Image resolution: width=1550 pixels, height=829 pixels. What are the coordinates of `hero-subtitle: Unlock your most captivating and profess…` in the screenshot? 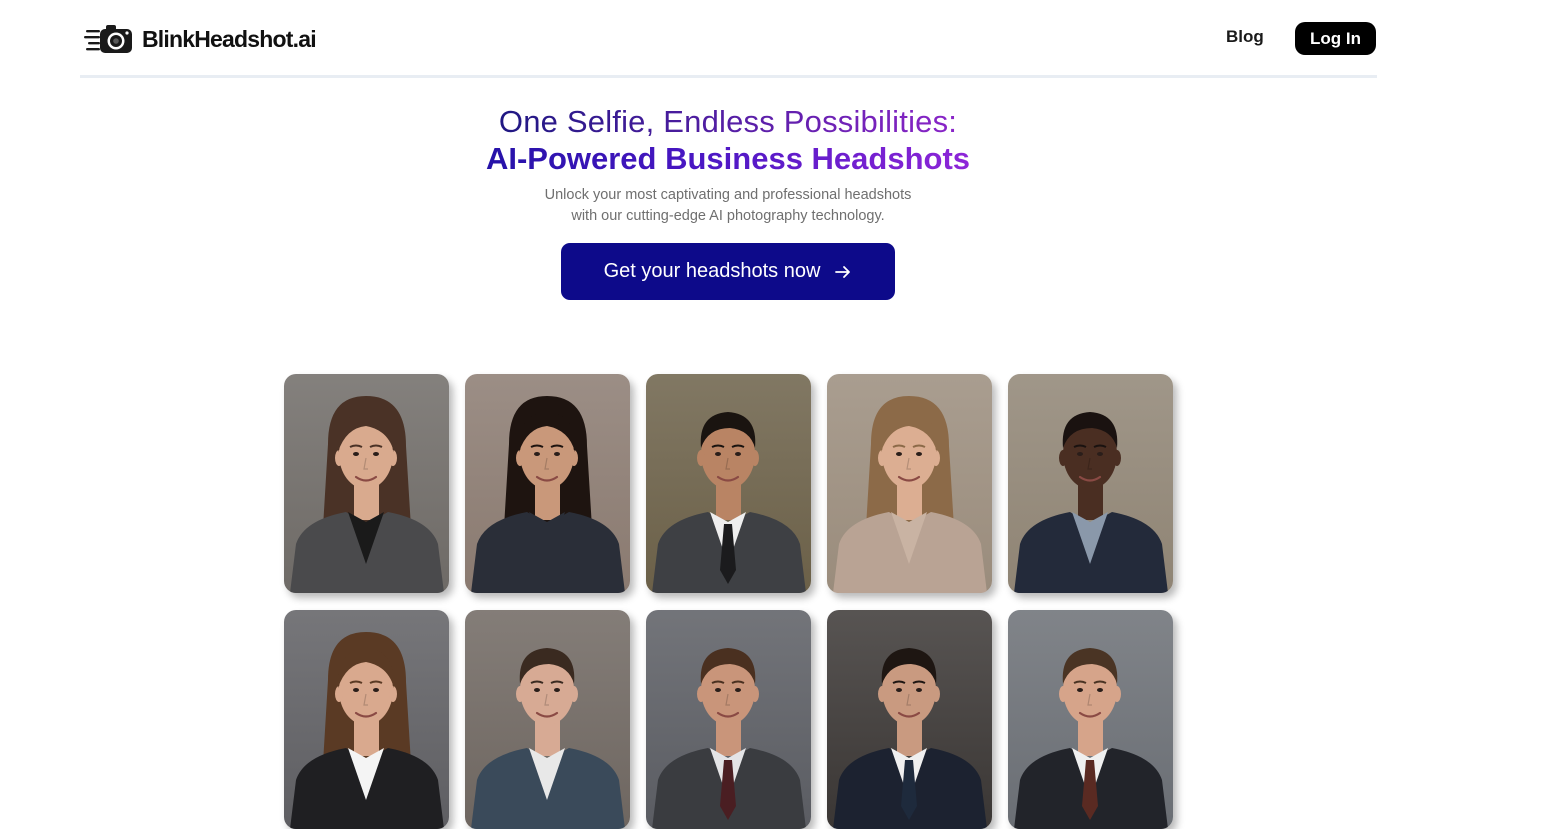 It's located at (728, 206).